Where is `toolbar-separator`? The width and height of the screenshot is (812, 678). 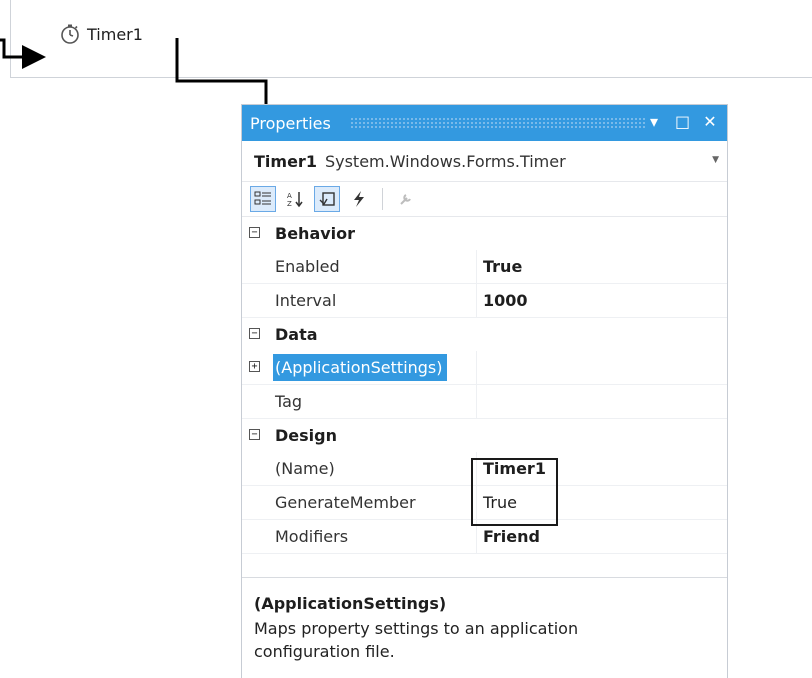
toolbar-separator is located at coordinates (382, 199).